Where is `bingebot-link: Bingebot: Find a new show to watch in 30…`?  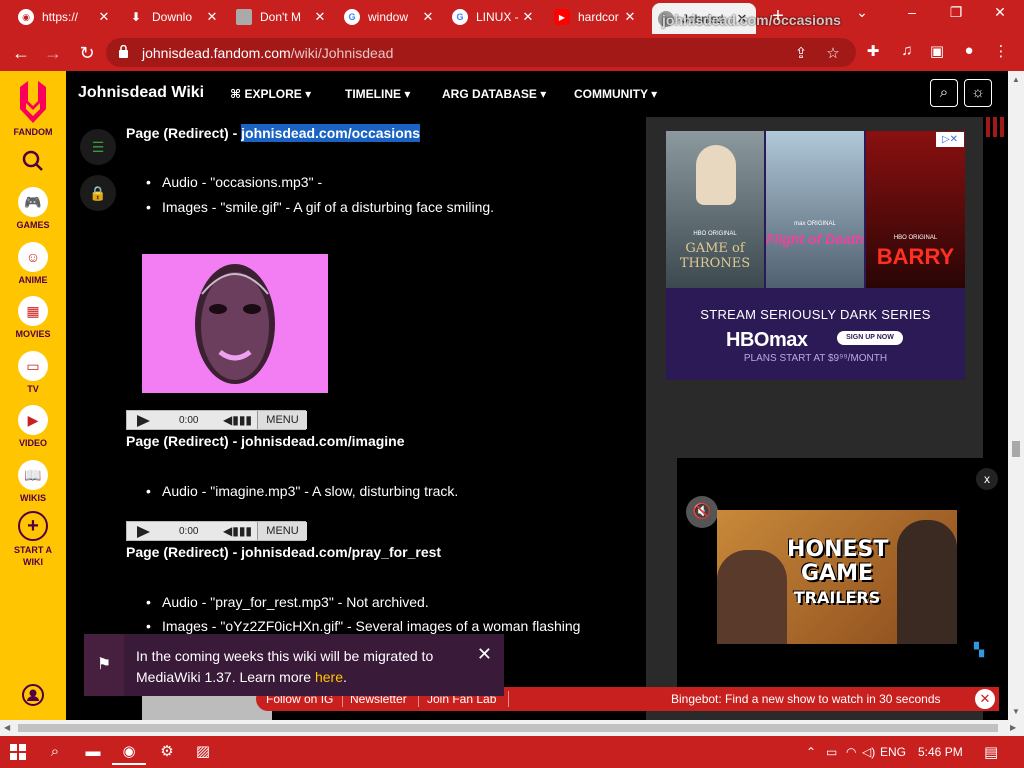 bingebot-link: Bingebot: Find a new show to watch in 30… is located at coordinates (806, 699).